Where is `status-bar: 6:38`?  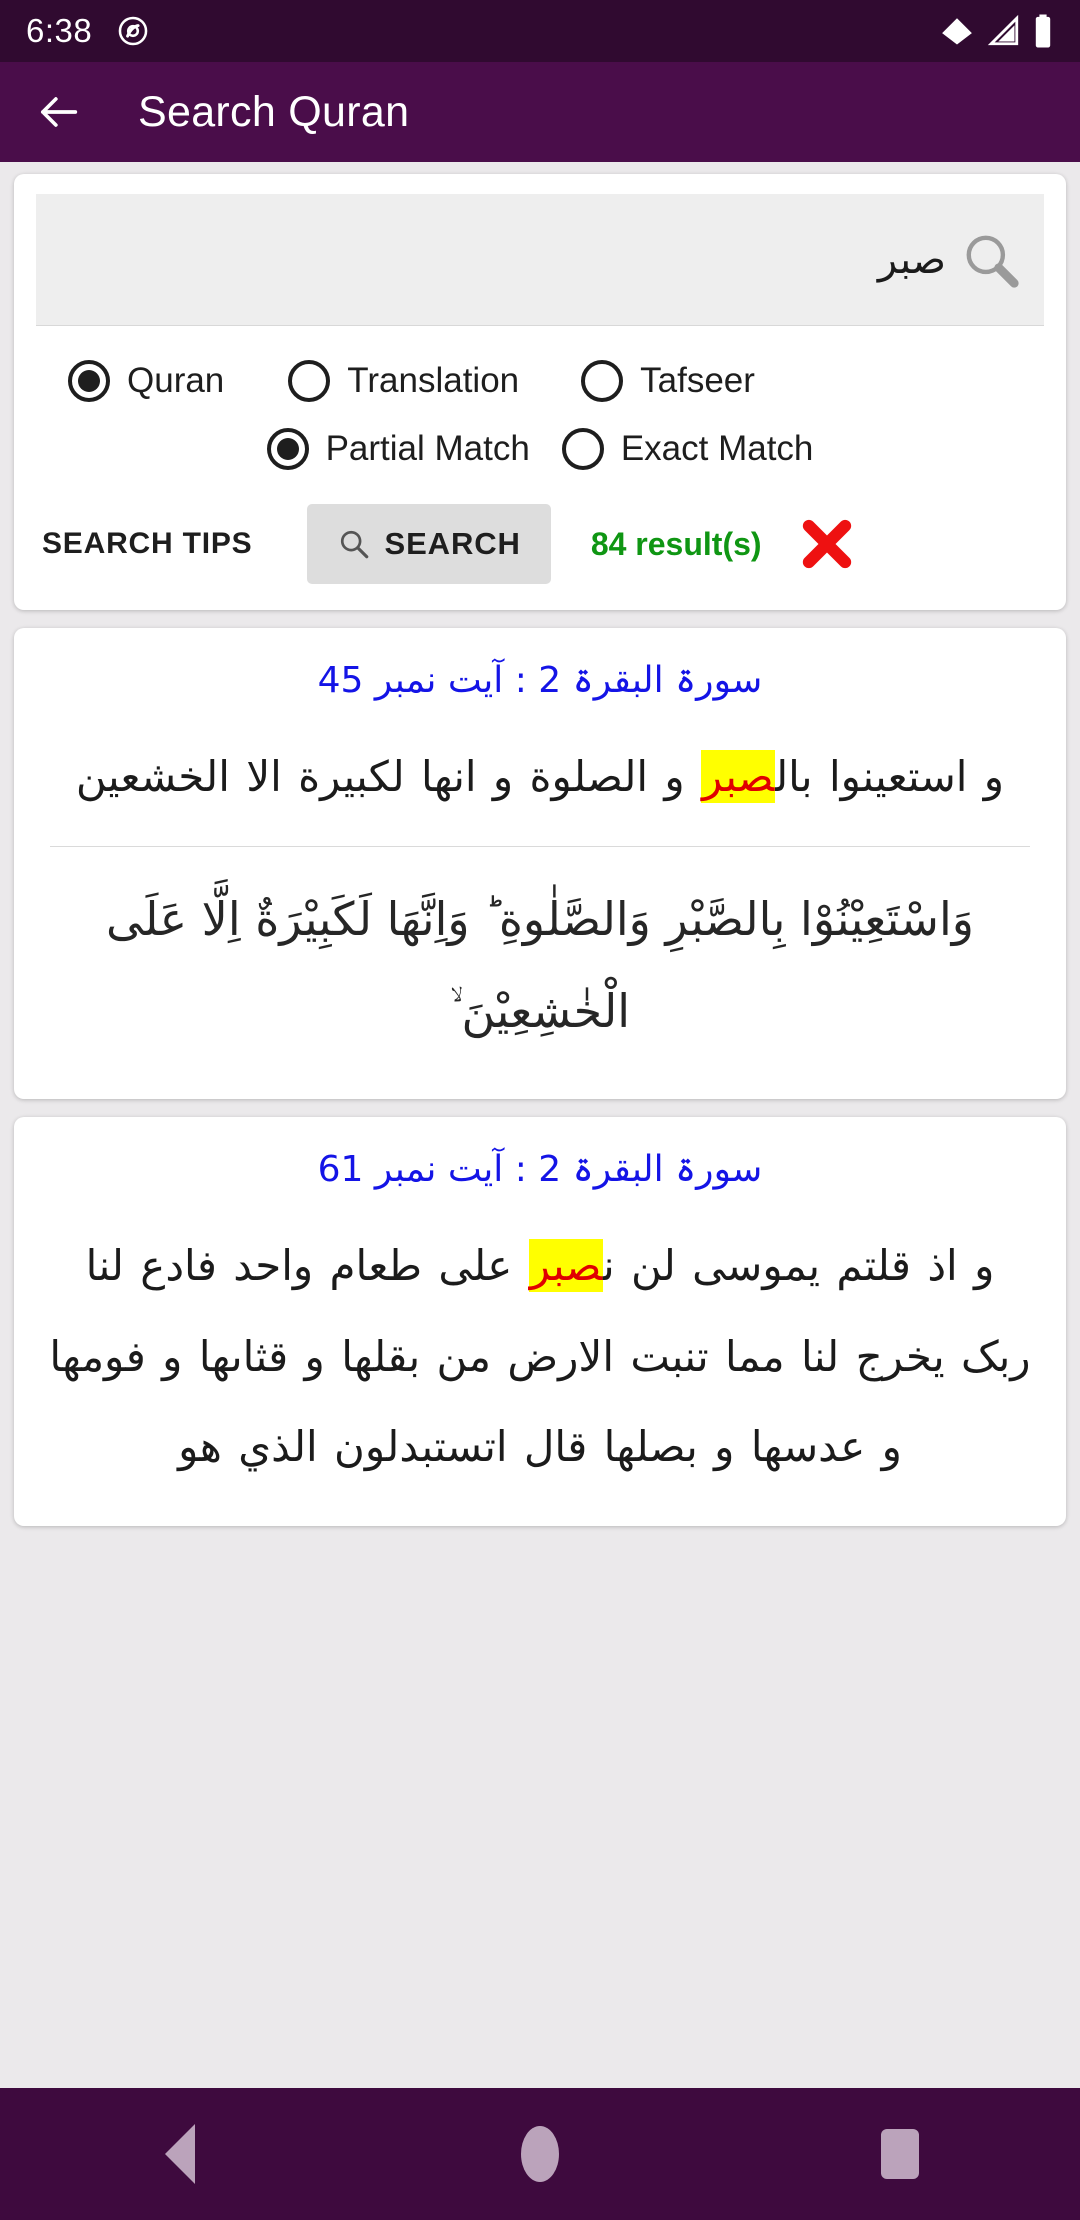 status-bar: 6:38 is located at coordinates (540, 31).